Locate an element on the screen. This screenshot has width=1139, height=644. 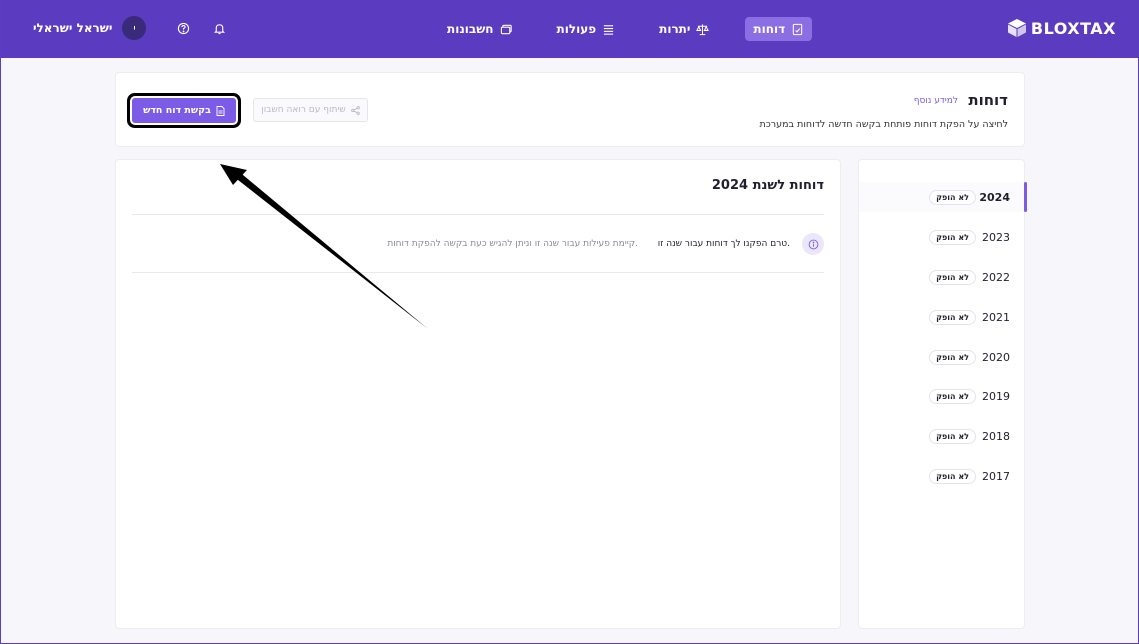
share-with-accountant-button: שיתוף עם רואה חשבון is located at coordinates (310, 110).